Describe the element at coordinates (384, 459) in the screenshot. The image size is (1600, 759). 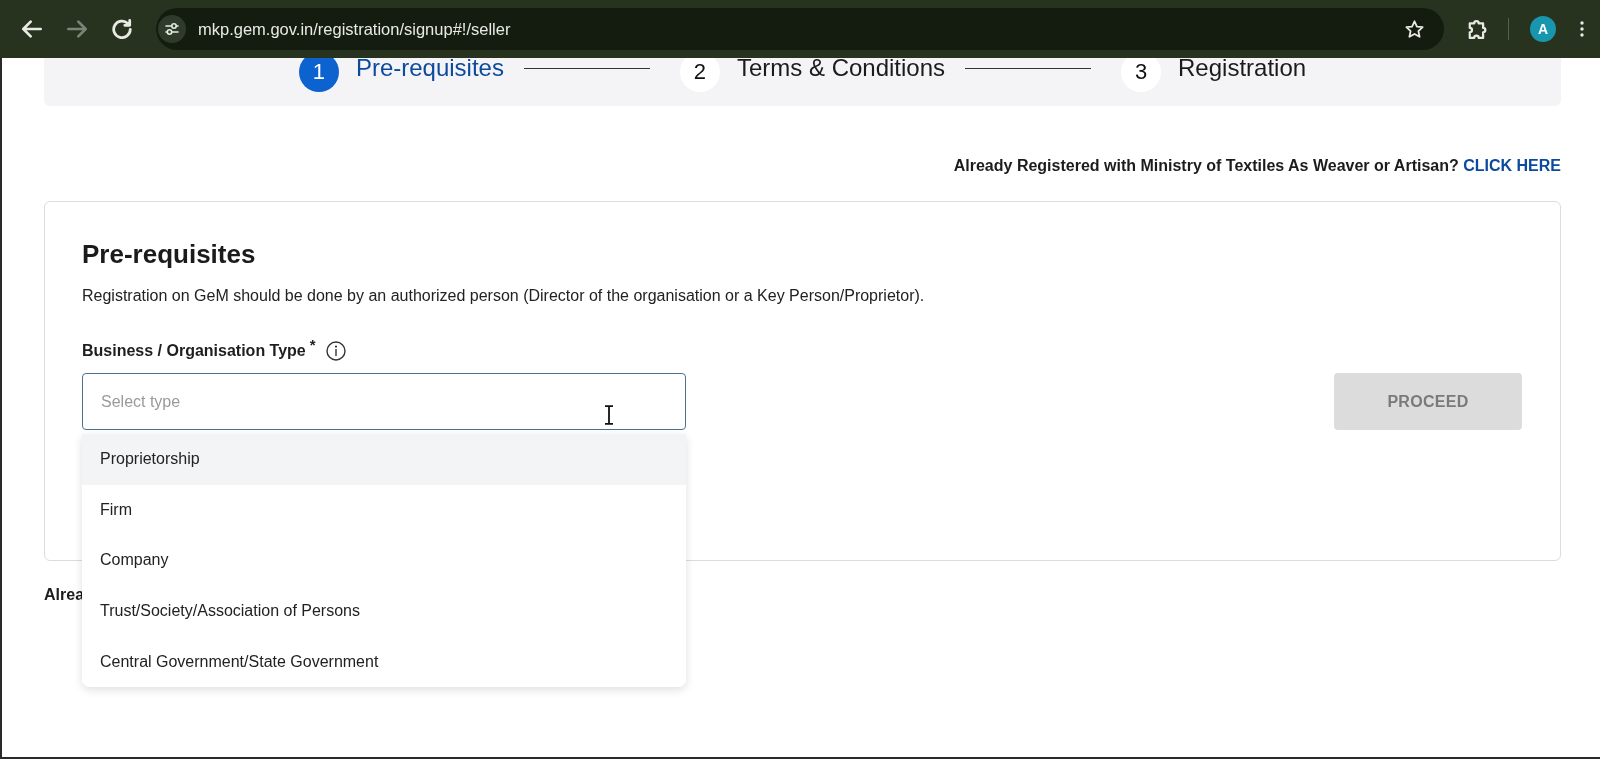
I see `dropdown-option: Proprietorship` at that location.